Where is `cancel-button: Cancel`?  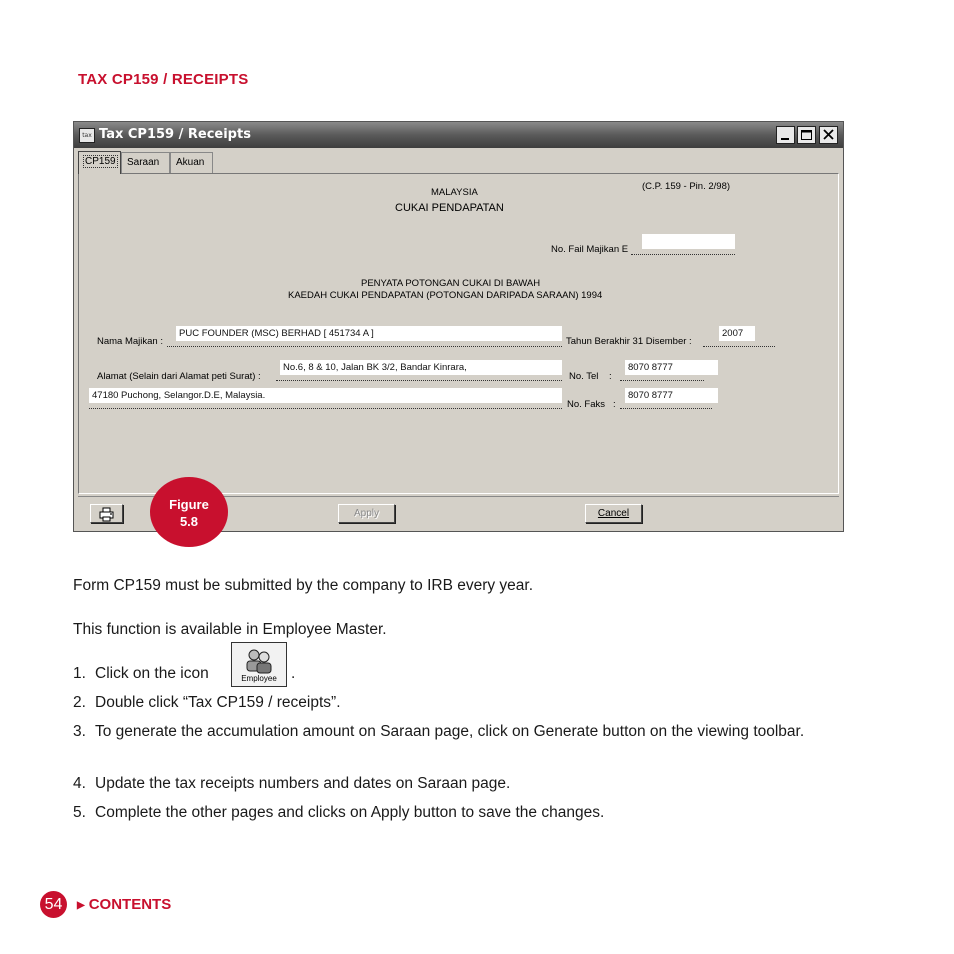
cancel-button: Cancel is located at coordinates (613, 513).